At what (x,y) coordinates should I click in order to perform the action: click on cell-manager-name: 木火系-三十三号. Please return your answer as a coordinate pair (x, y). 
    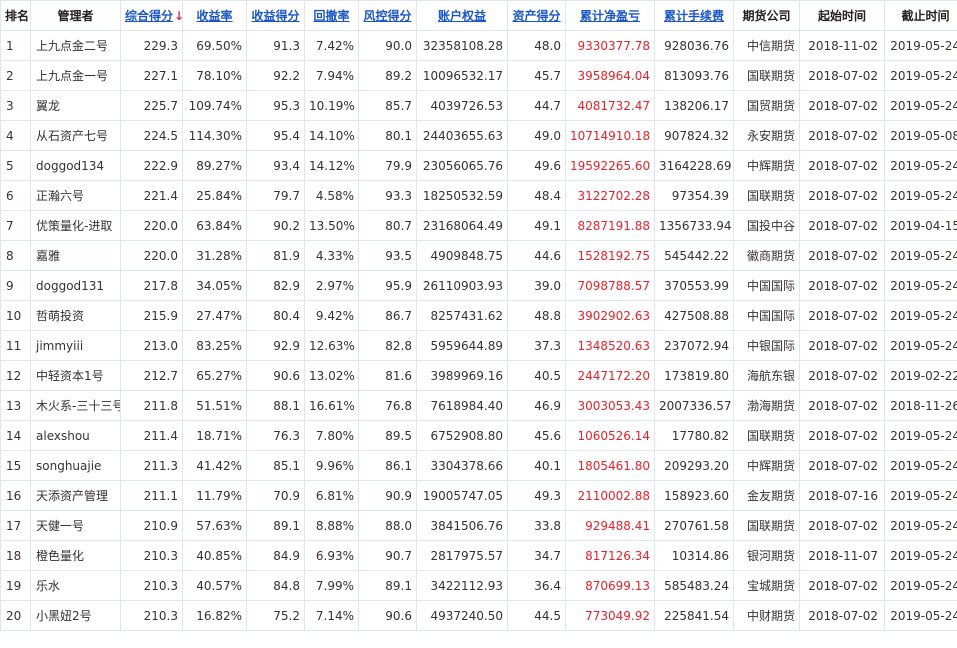
    Looking at the image, I should click on (75, 405).